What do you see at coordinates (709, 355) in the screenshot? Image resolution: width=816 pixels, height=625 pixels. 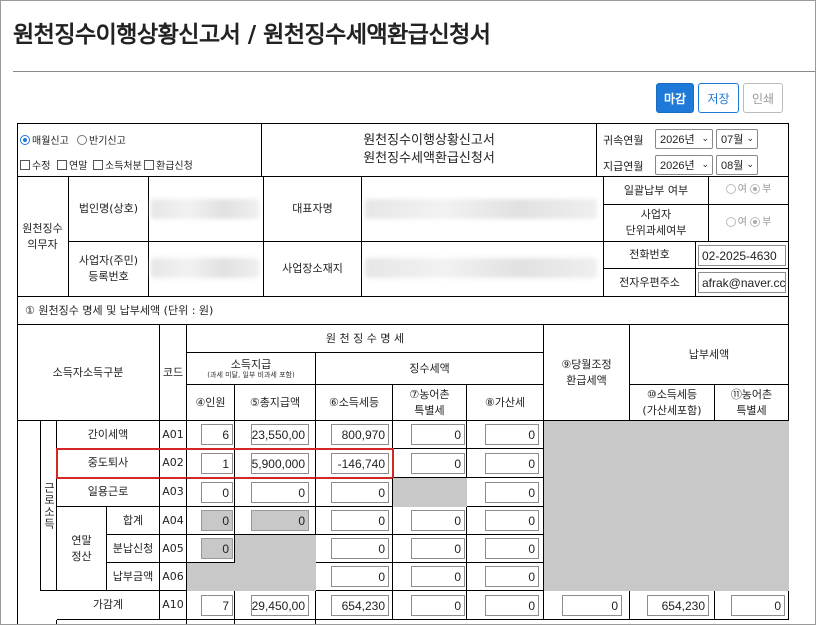 I see `payment-header: 납부세액` at bounding box center [709, 355].